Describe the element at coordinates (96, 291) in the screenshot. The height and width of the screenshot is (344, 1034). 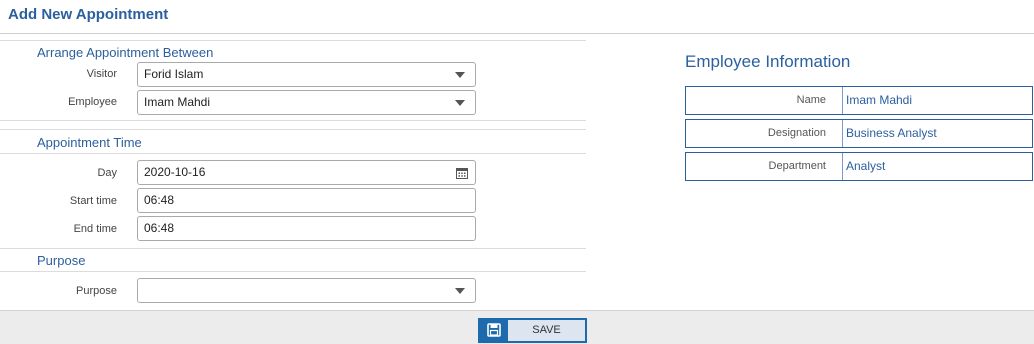
I see `purpose-label: Purpose` at that location.